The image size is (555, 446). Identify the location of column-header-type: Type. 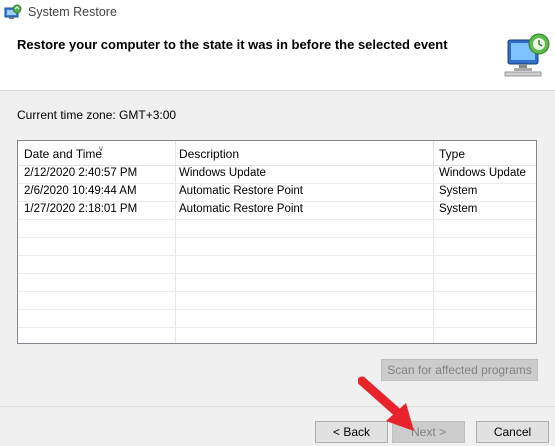
(452, 154).